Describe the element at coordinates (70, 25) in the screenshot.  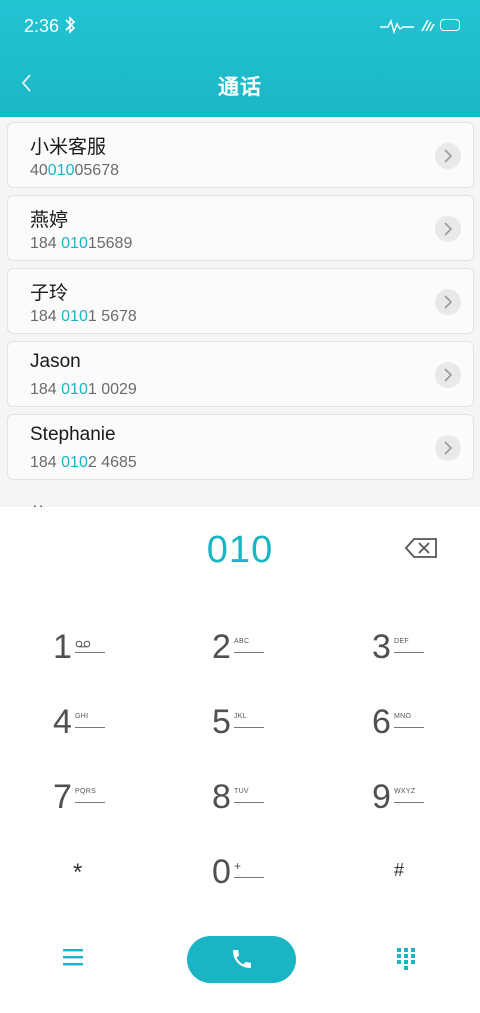
I see `bluetooth-icon` at that location.